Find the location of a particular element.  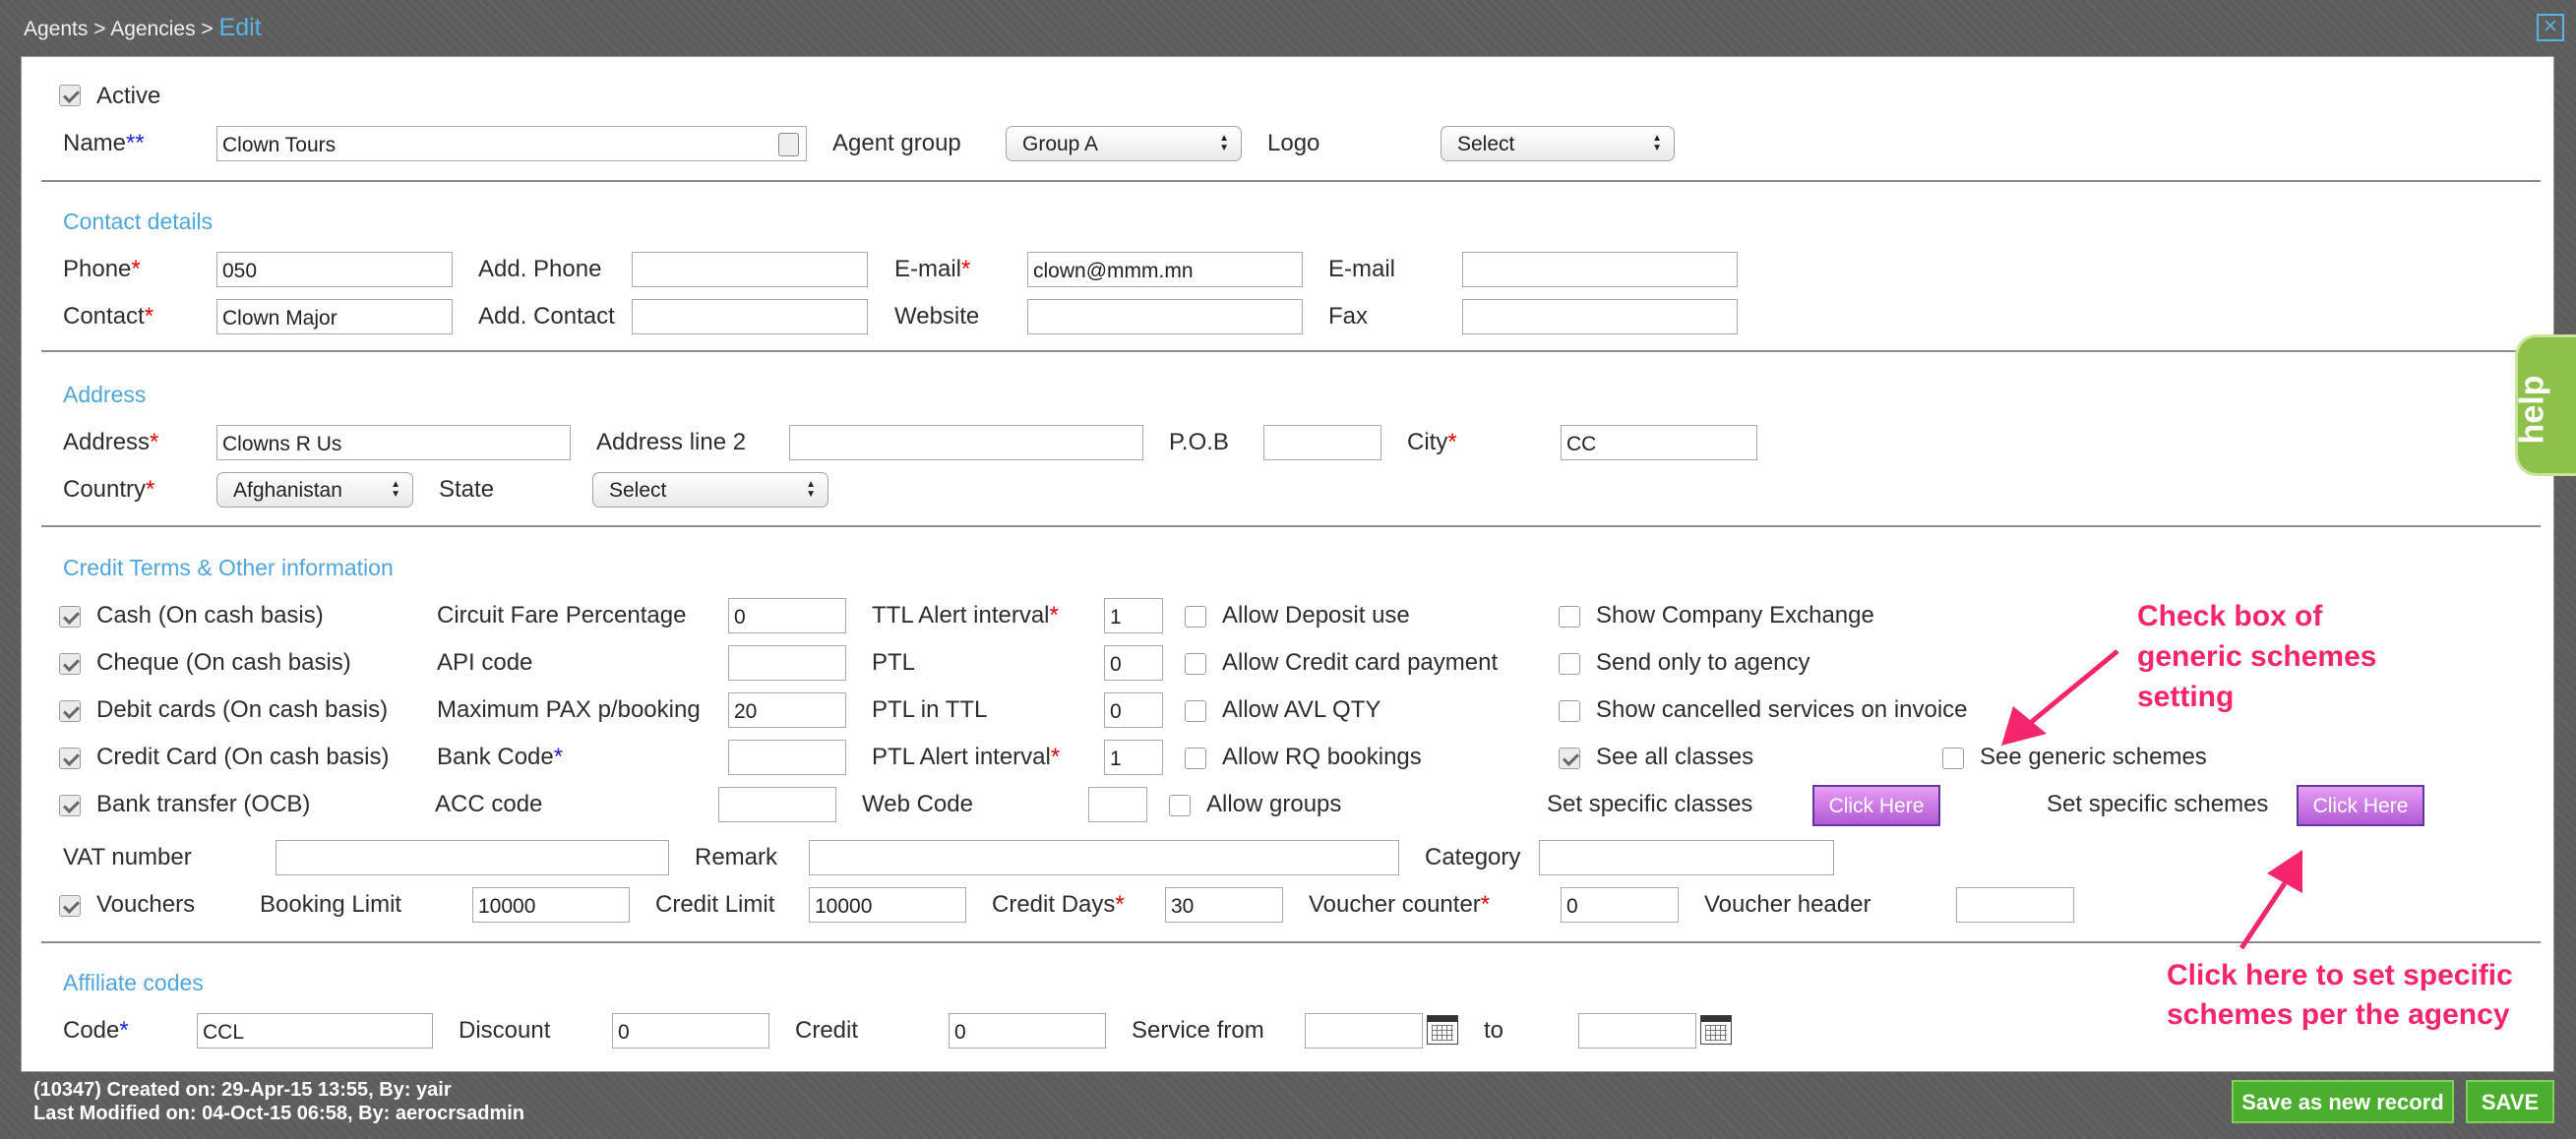

breadcrumb-agencies: Agencies is located at coordinates (152, 29).